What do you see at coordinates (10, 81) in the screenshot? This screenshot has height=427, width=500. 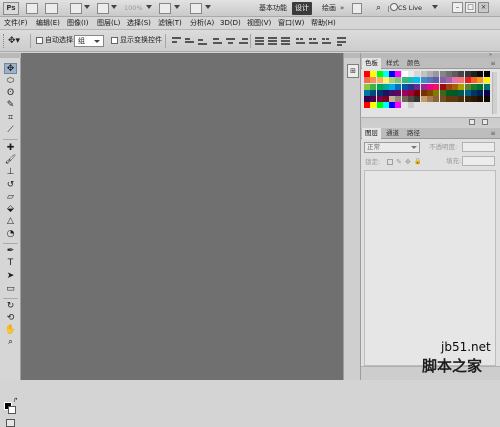 I see `marquee-tool-icon: ⬭` at bounding box center [10, 81].